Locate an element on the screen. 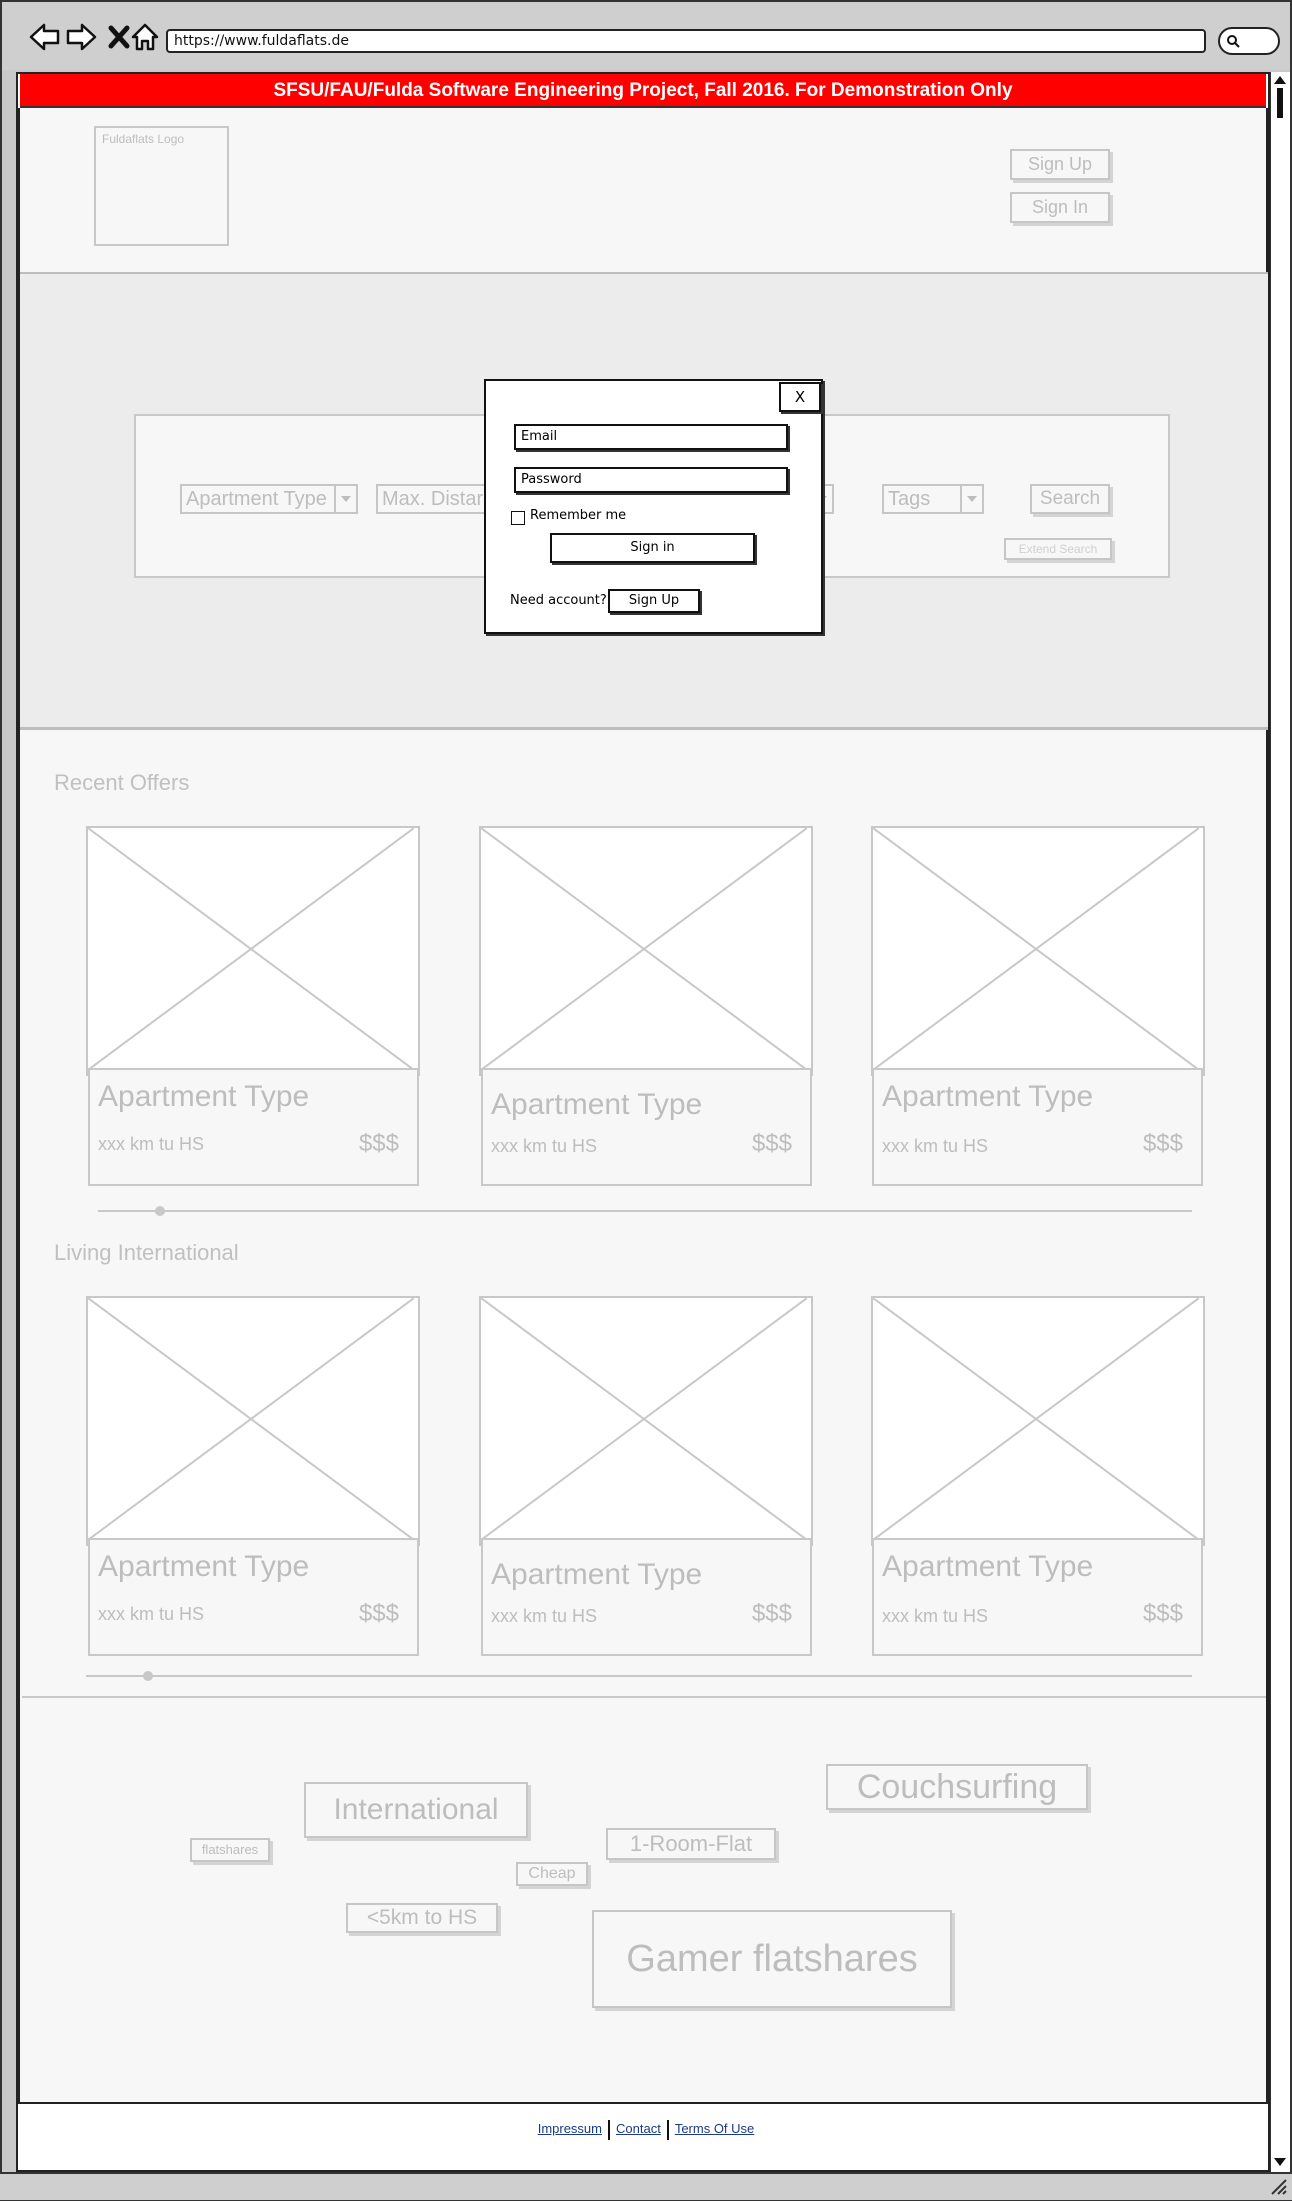 The width and height of the screenshot is (1292, 2201). logo-placeholder: Fuldaflats Logo is located at coordinates (161, 186).